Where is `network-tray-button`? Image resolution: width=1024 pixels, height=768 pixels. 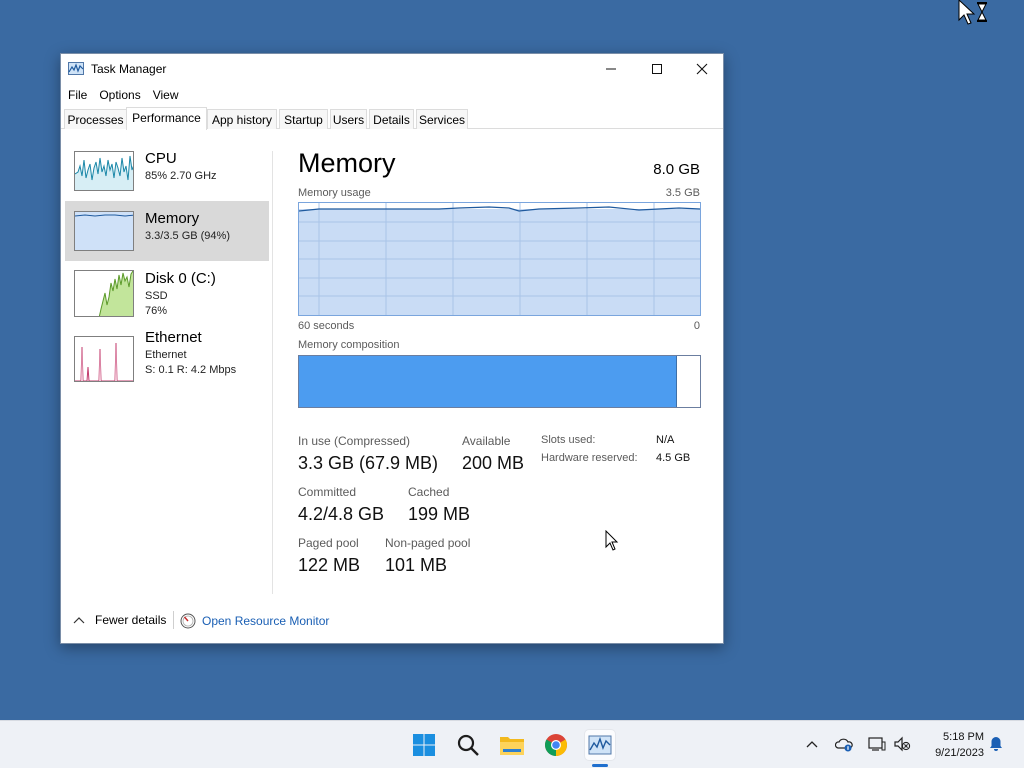 network-tray-button is located at coordinates (877, 744).